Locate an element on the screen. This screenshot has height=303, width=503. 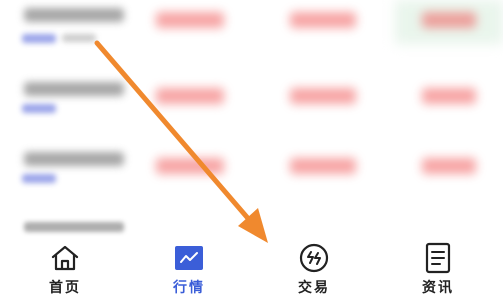
stock-code-tail-blurred is located at coordinates (79, 38).